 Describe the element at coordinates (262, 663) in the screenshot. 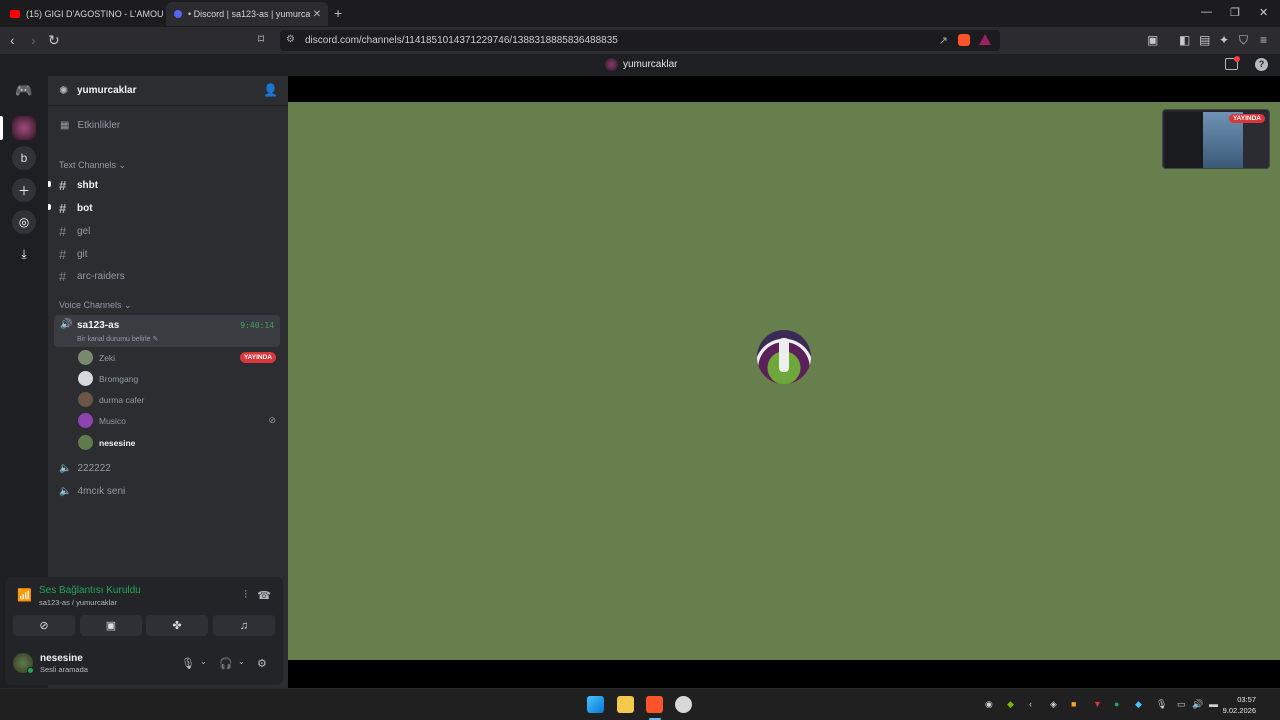

I see `settings-icon: ⚙` at that location.